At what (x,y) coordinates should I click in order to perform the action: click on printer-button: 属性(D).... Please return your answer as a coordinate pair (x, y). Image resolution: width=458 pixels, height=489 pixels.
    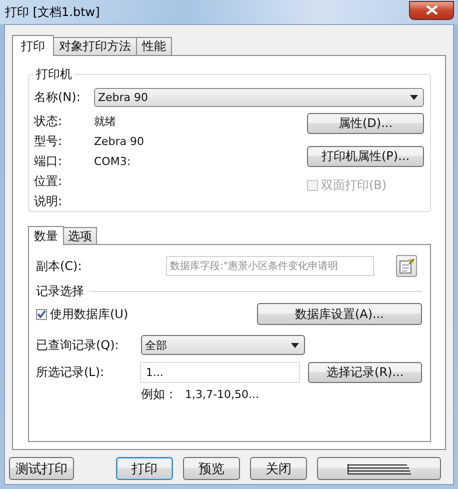
    Looking at the image, I should click on (365, 123).